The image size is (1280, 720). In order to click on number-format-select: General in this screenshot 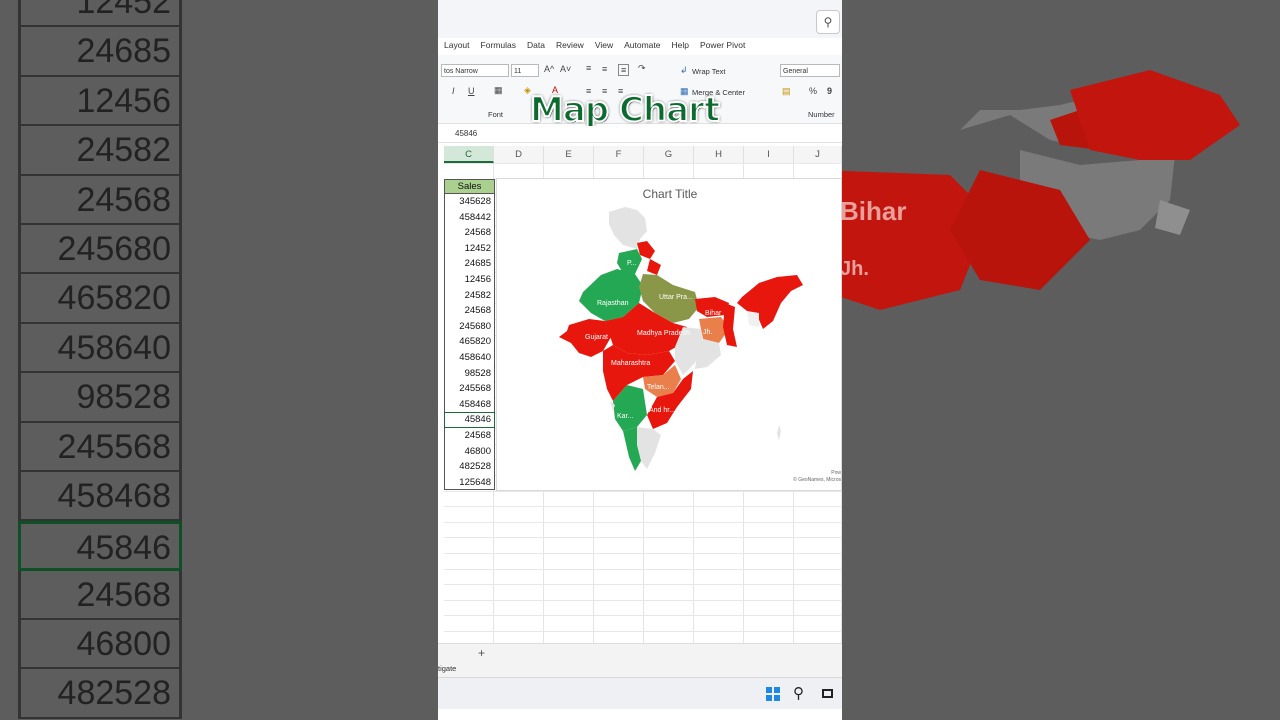, I will do `click(810, 70)`.